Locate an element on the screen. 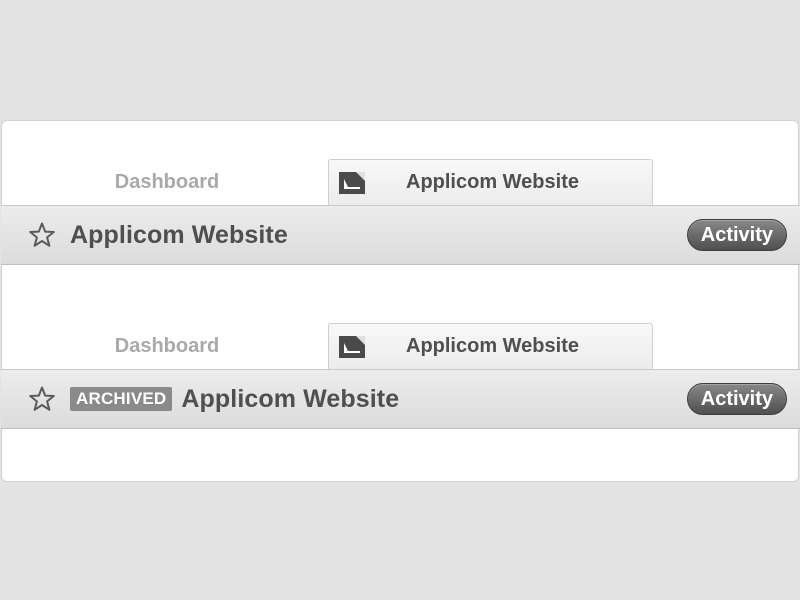 This screenshot has width=800, height=600. project-title-bar: ARCHIVED Applicom Website Activity is located at coordinates (400, 399).